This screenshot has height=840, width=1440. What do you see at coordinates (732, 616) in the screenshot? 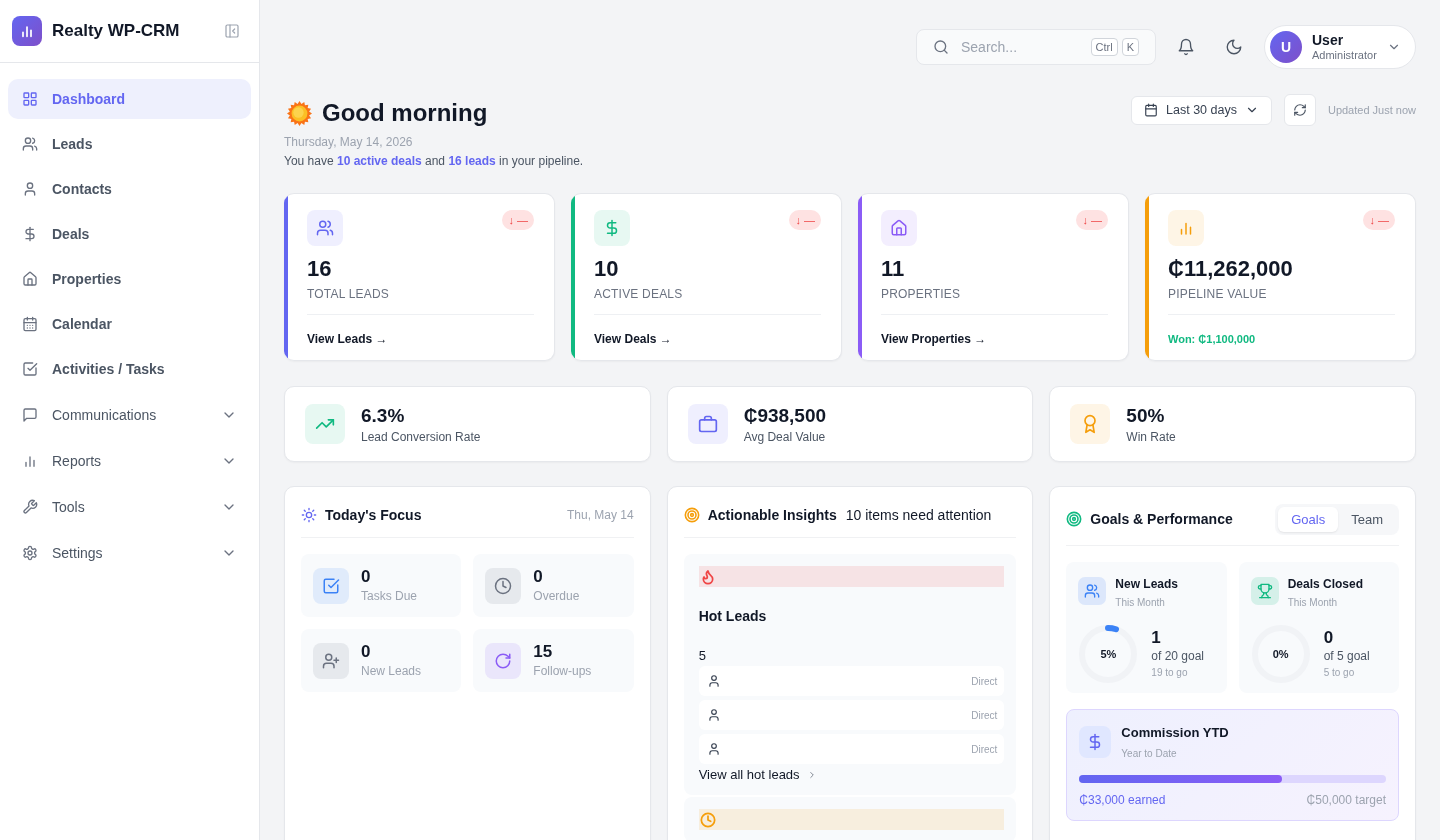
I see `group-title: Hot Leads` at bounding box center [732, 616].